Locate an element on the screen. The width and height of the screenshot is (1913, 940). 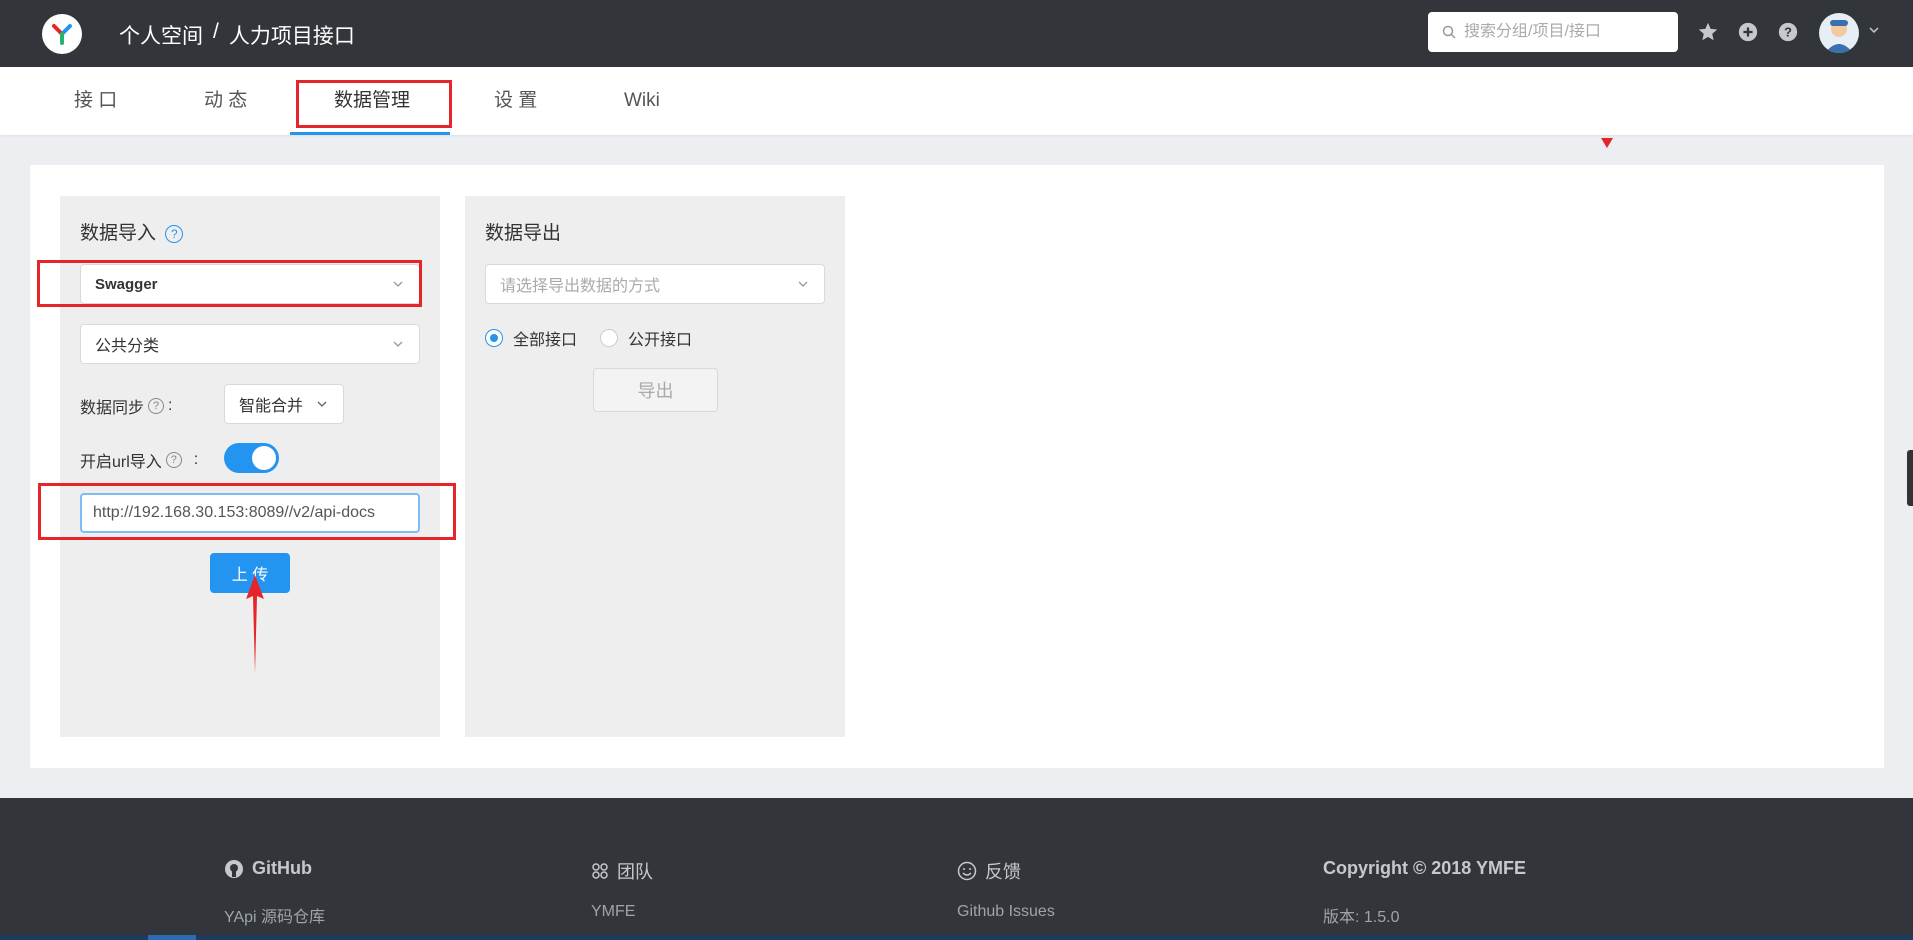
import-title: 数据导入 ? is located at coordinates (132, 231).